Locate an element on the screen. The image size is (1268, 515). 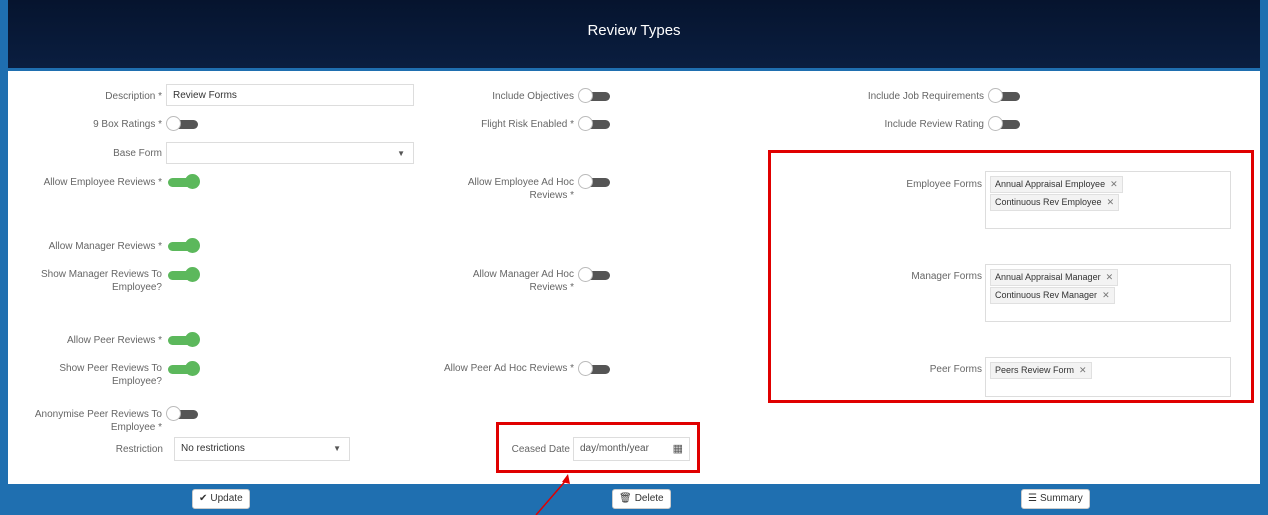
show-manager-reviews-toggle is located at coordinates (183, 274).